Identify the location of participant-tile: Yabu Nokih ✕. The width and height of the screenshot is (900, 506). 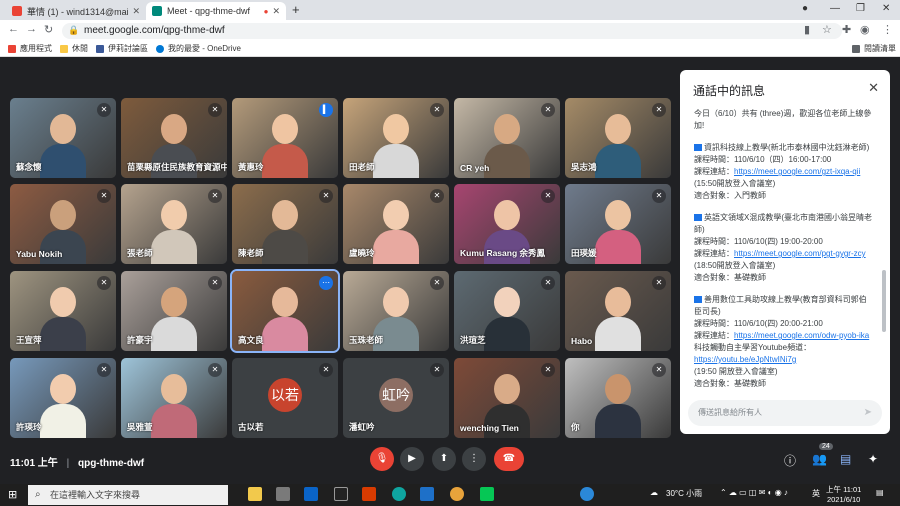
(63, 224).